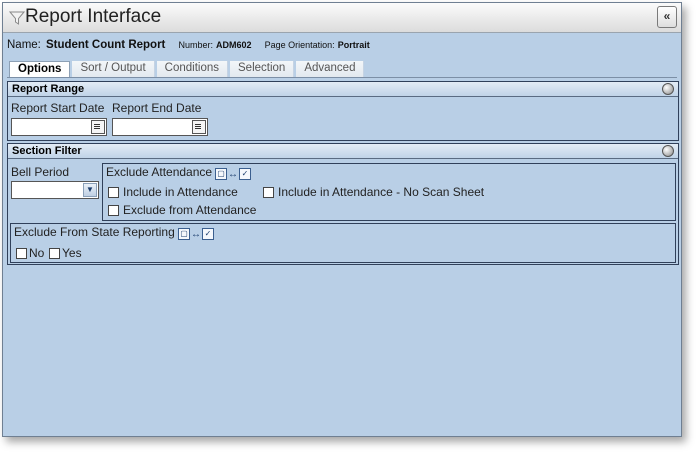 The height and width of the screenshot is (457, 700). Describe the element at coordinates (37, 253) in the screenshot. I see `state-no-label: No` at that location.